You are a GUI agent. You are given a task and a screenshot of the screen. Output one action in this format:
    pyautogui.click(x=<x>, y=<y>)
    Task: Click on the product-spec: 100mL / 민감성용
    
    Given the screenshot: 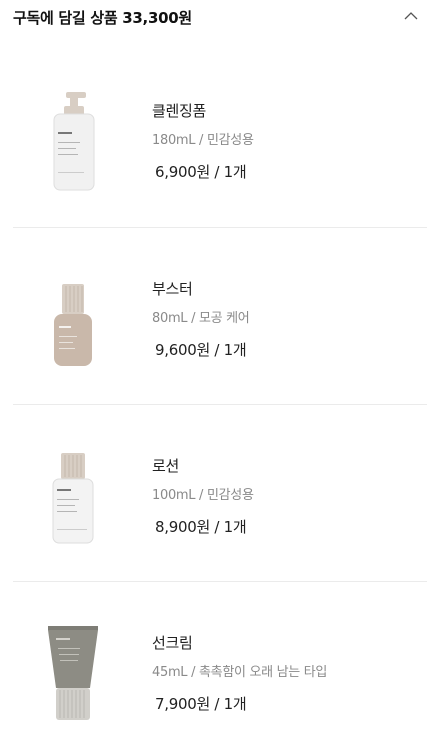 What is the action you would take?
    pyautogui.click(x=203, y=495)
    